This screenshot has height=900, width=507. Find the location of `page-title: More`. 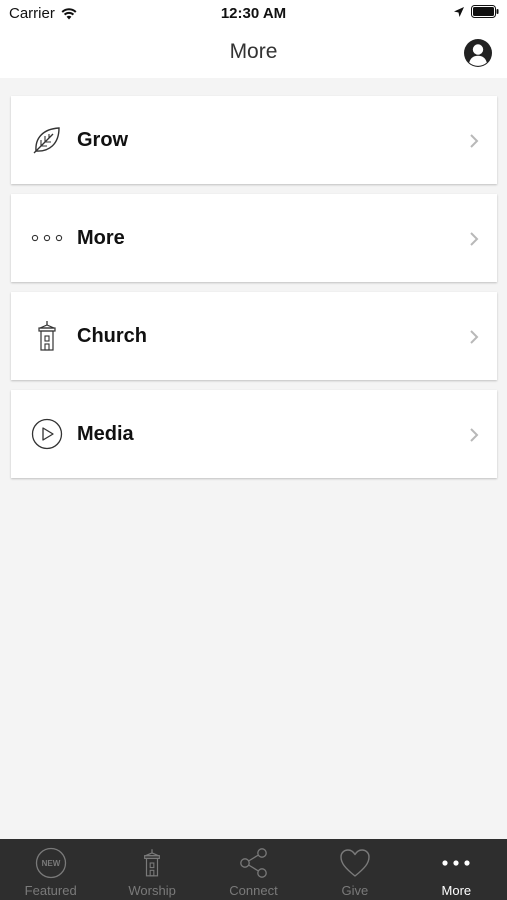

page-title: More is located at coordinates (253, 51).